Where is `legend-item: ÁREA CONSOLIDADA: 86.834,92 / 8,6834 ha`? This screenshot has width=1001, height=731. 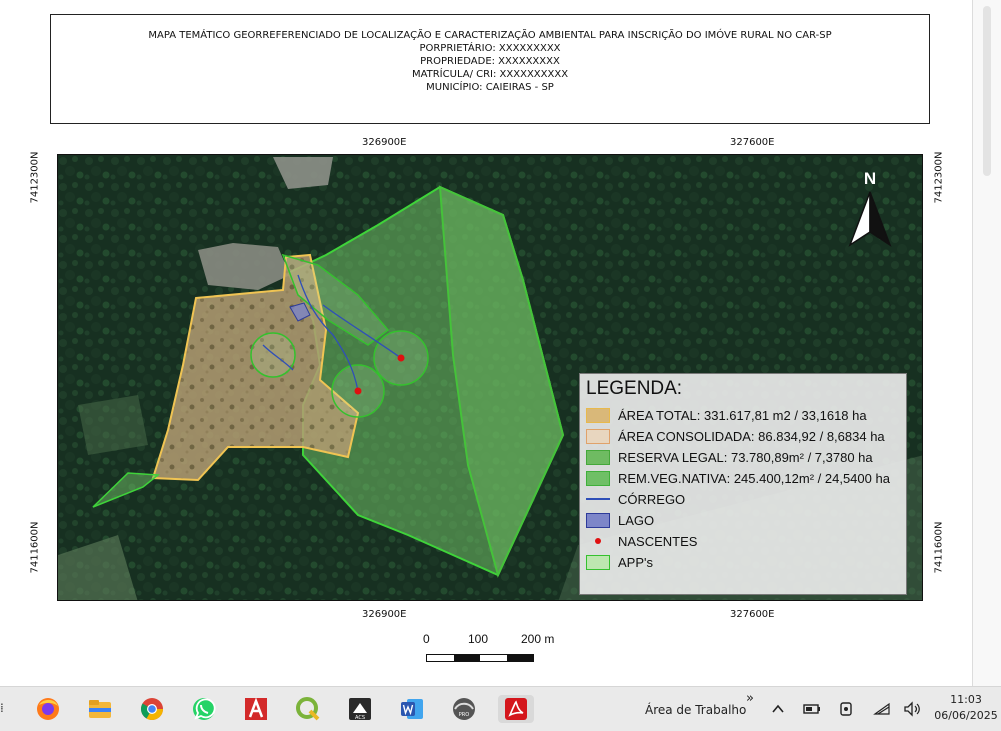
legend-item: ÁREA CONSOLIDADA: 86.834,92 / 8,6834 ha is located at coordinates (735, 436).